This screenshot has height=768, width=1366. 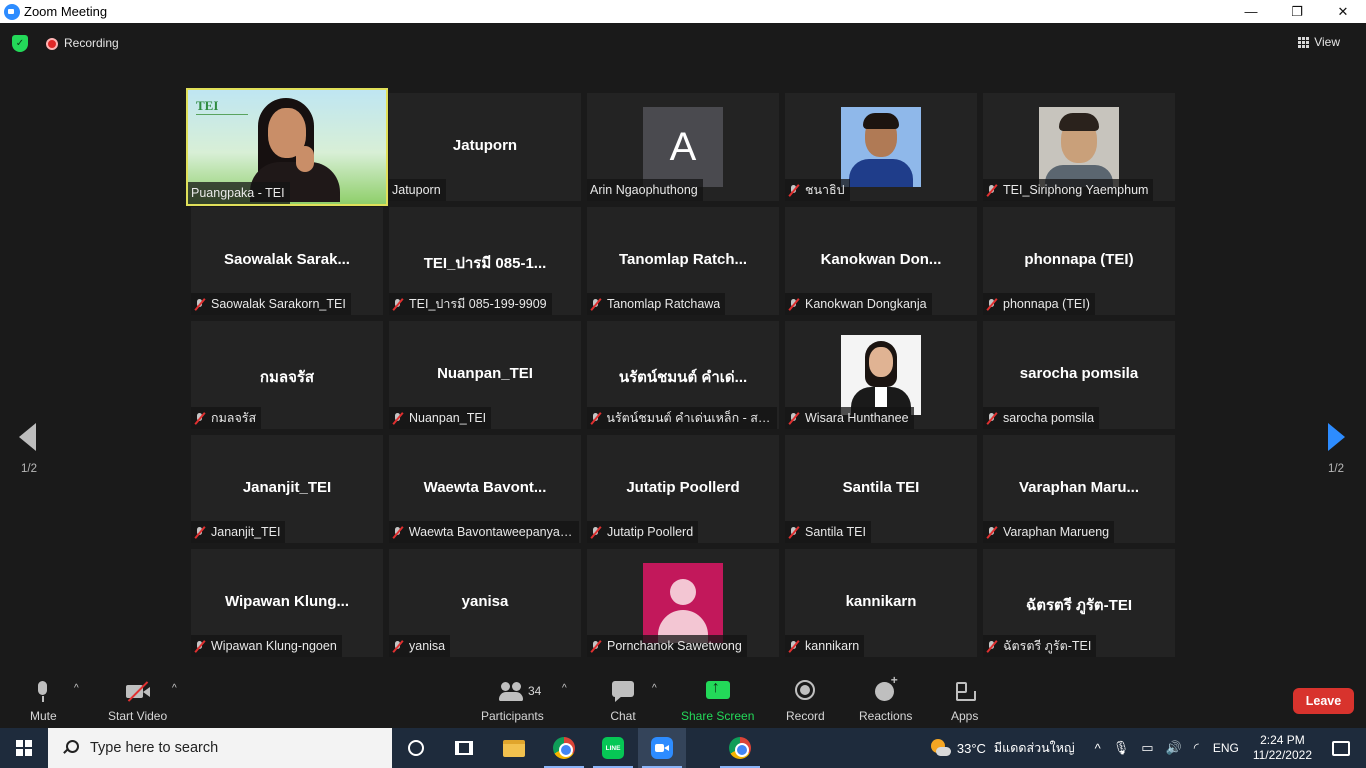 I want to click on participant-tile: Jutatip Poollerd Jutatip Poollerd, so click(x=683, y=489).